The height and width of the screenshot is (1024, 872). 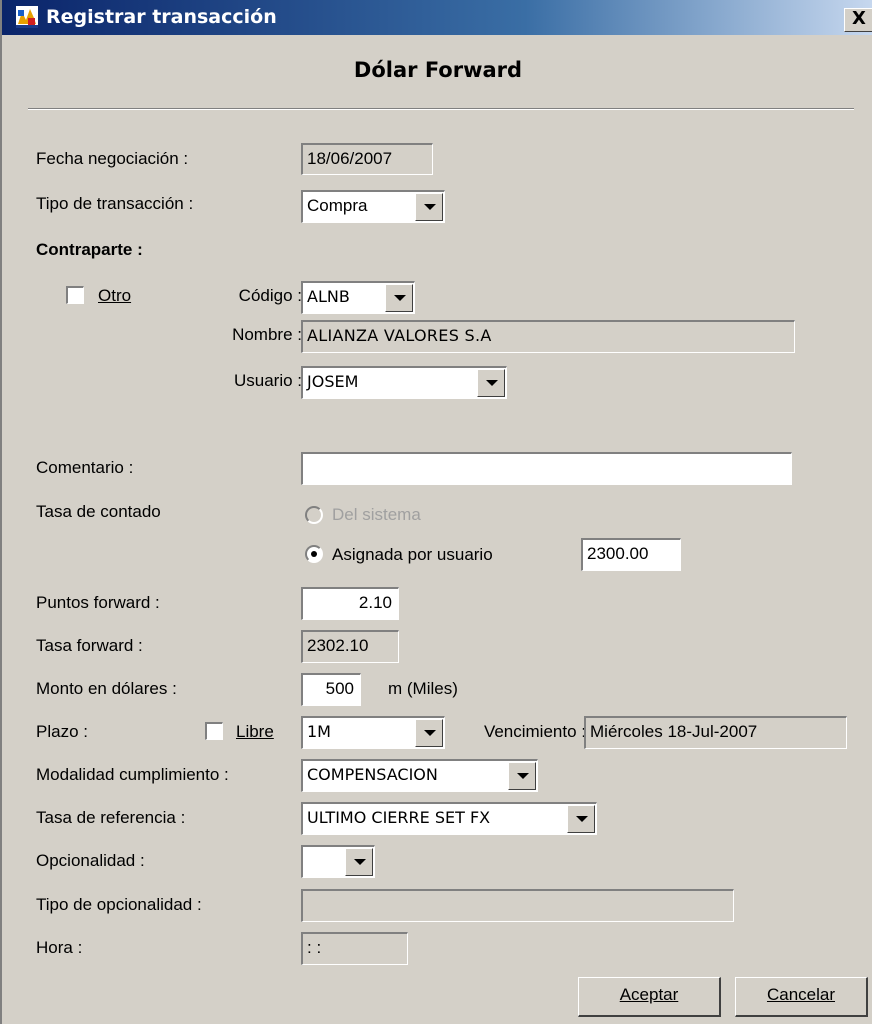 What do you see at coordinates (376, 514) in the screenshot?
I see `del-sistema-label: Del sistema` at bounding box center [376, 514].